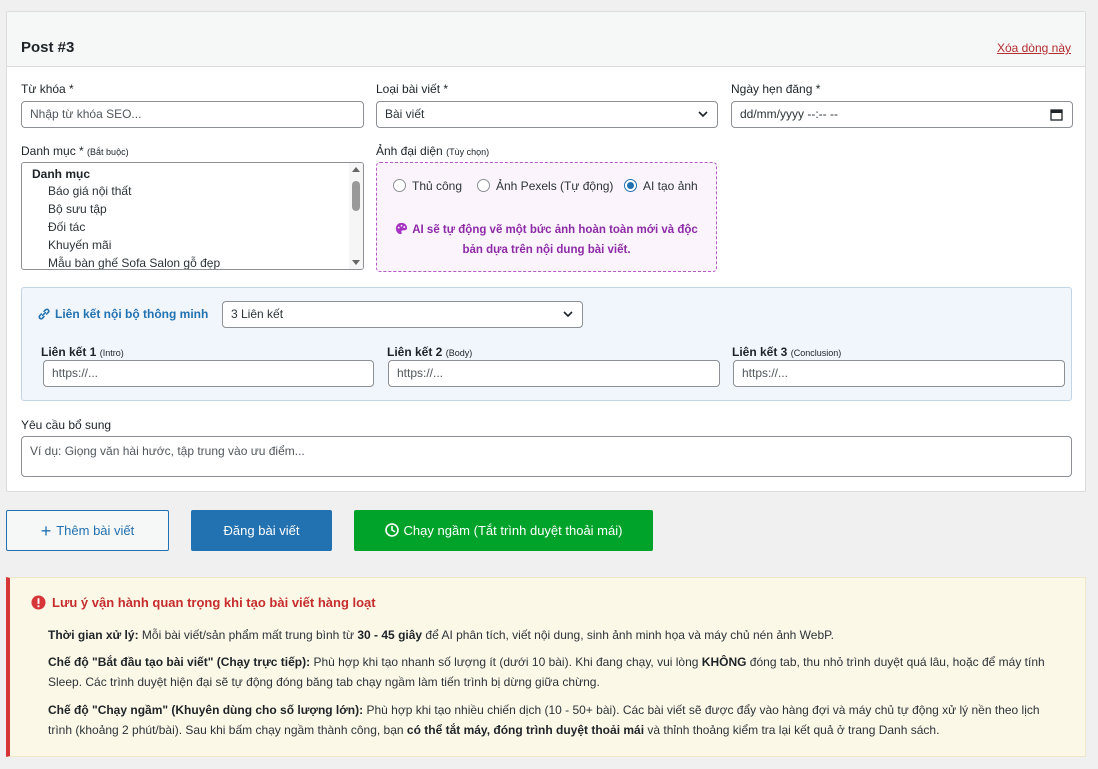 The image size is (1098, 769). What do you see at coordinates (66, 425) in the screenshot?
I see `extra-label: Yêu cầu bổ sung` at bounding box center [66, 425].